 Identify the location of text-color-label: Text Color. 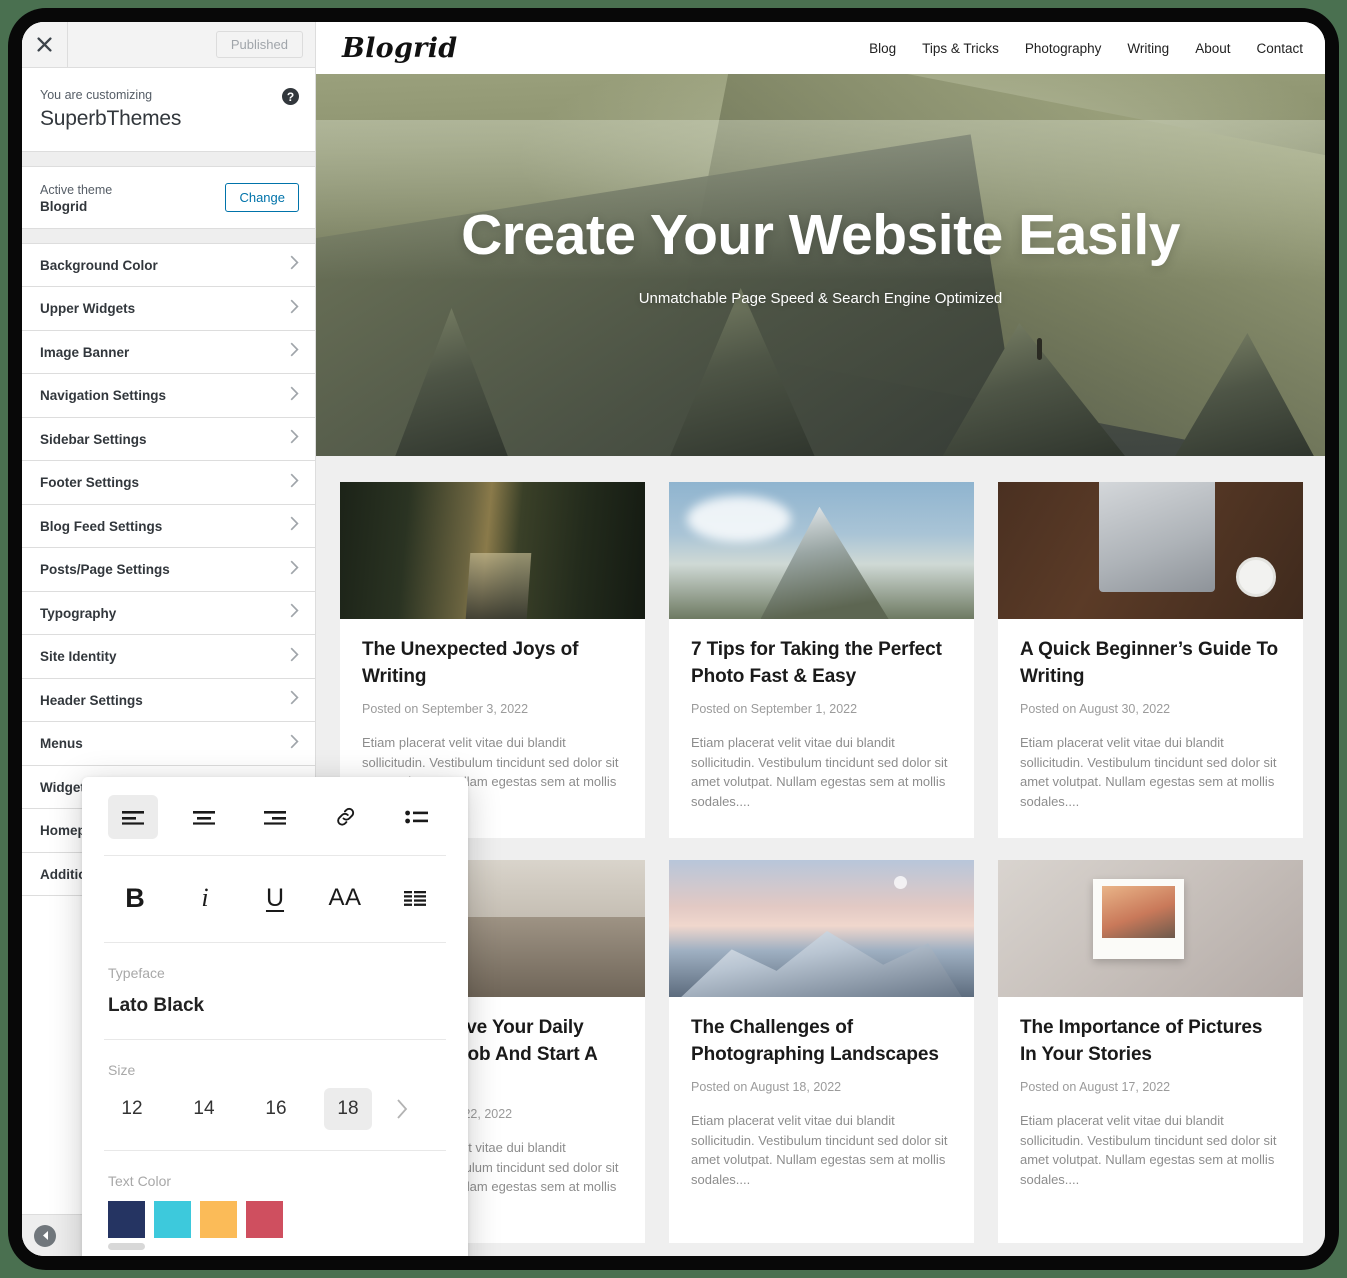
(140, 1181).